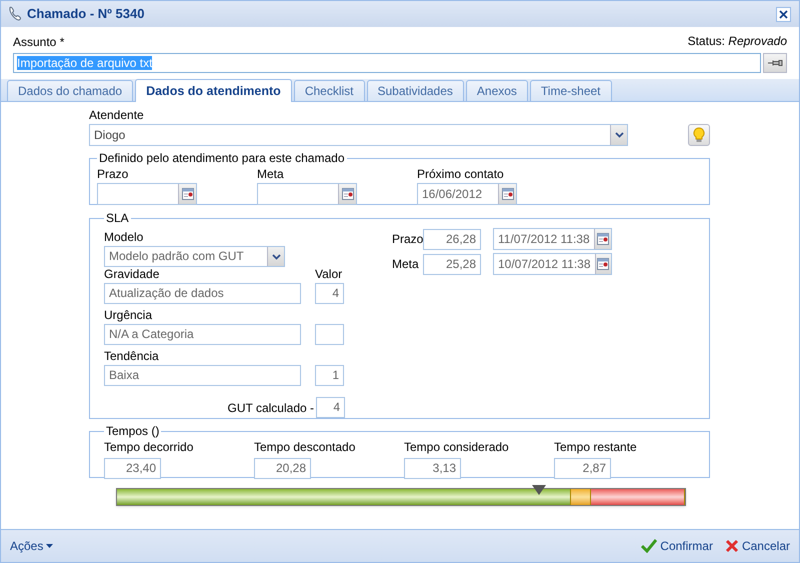 Image resolution: width=800 pixels, height=563 pixels. What do you see at coordinates (677, 546) in the screenshot?
I see `confirm-button: Confirmar` at bounding box center [677, 546].